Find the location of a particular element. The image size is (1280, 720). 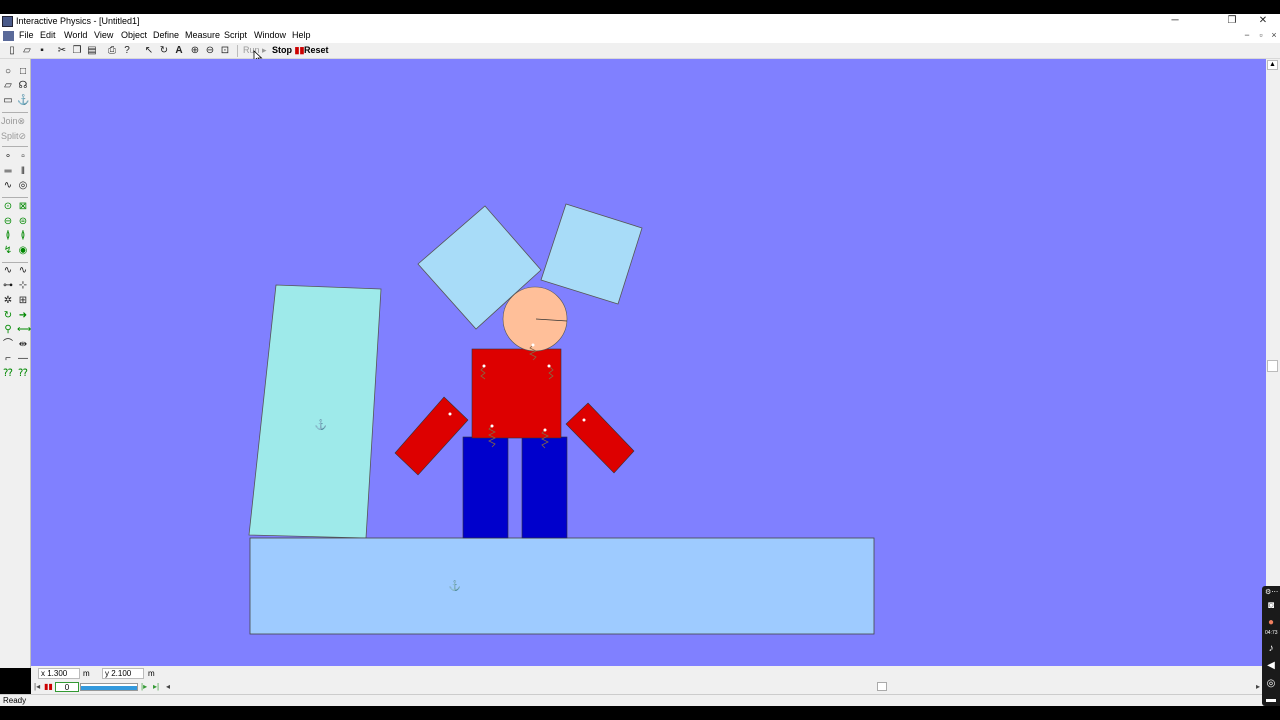

menu-define: Define is located at coordinates (166, 35).